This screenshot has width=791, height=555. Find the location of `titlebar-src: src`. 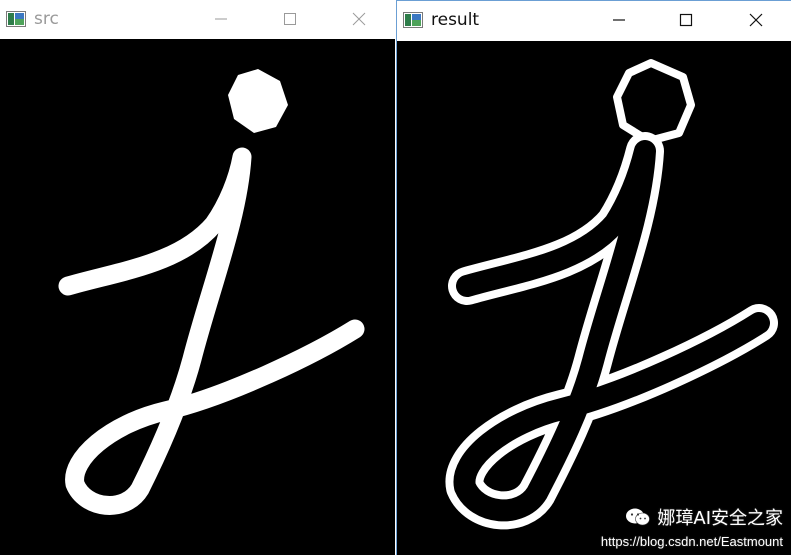

titlebar-src: src is located at coordinates (197, 19).